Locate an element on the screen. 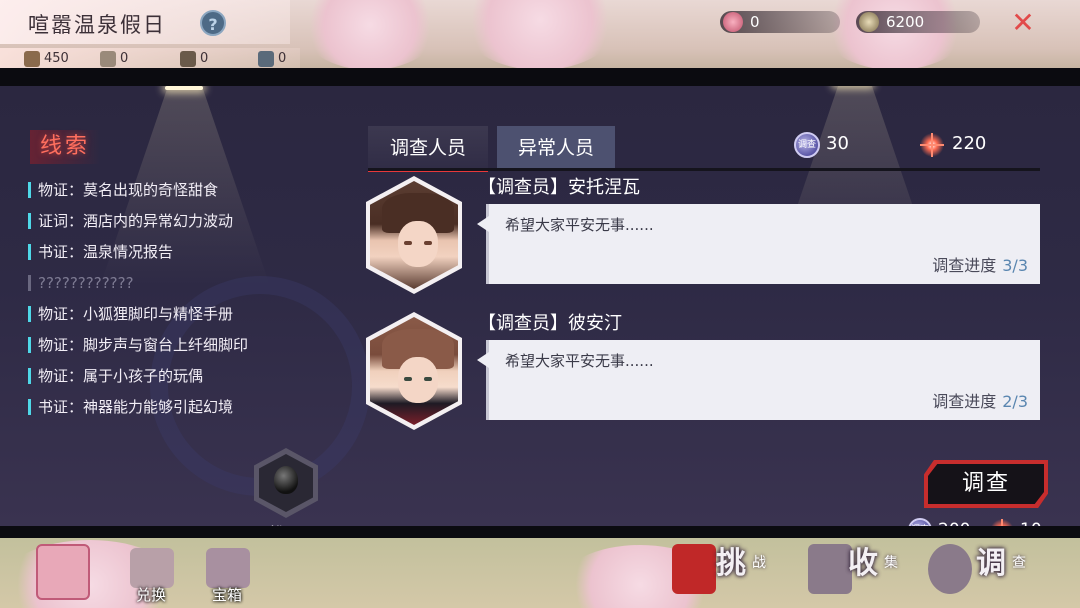 The height and width of the screenshot is (608, 1080). gift-icon is located at coordinates (228, 568).